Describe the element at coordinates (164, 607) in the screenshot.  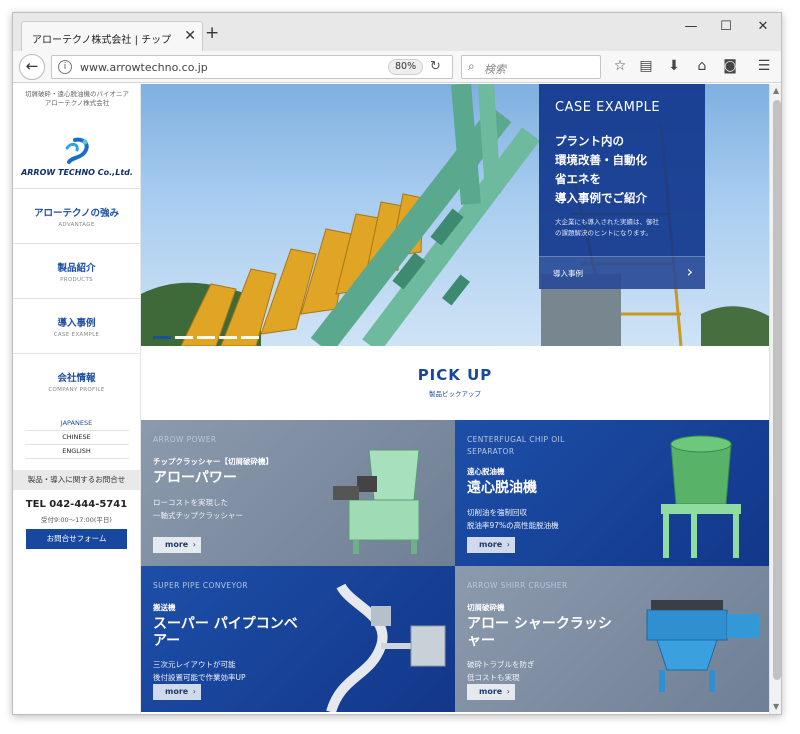
I see `card-category: 搬送機` at that location.